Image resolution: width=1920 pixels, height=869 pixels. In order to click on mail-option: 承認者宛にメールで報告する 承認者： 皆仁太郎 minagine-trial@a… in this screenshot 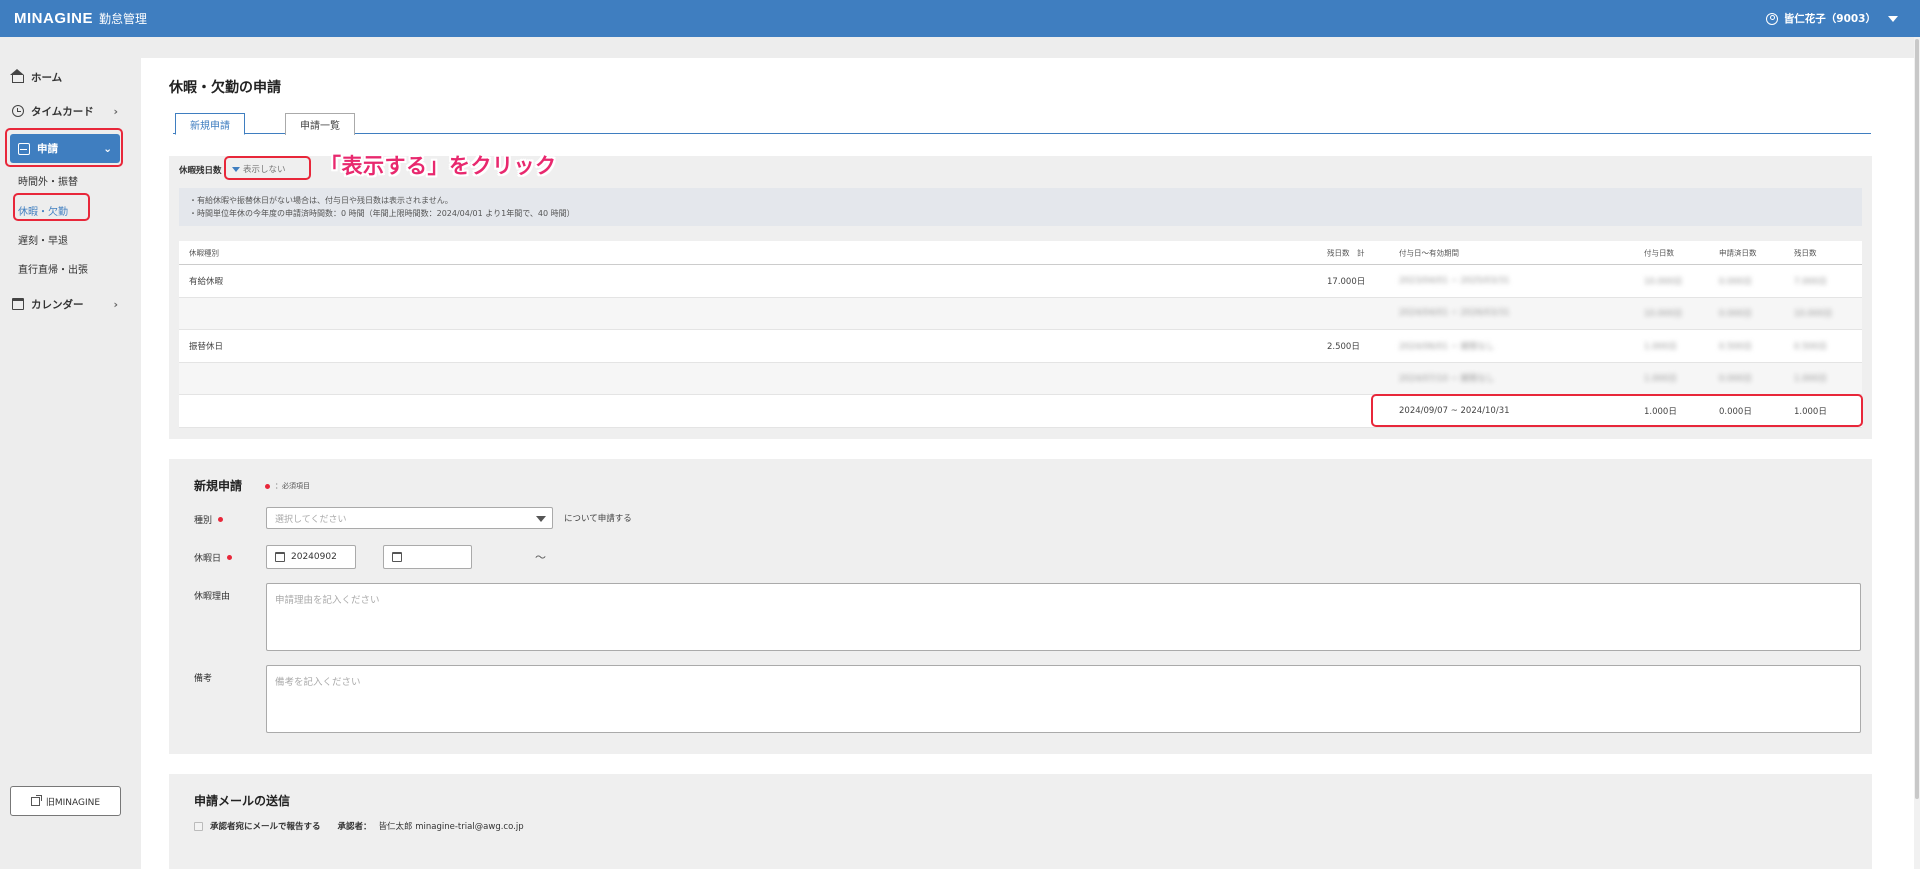, I will do `click(359, 826)`.